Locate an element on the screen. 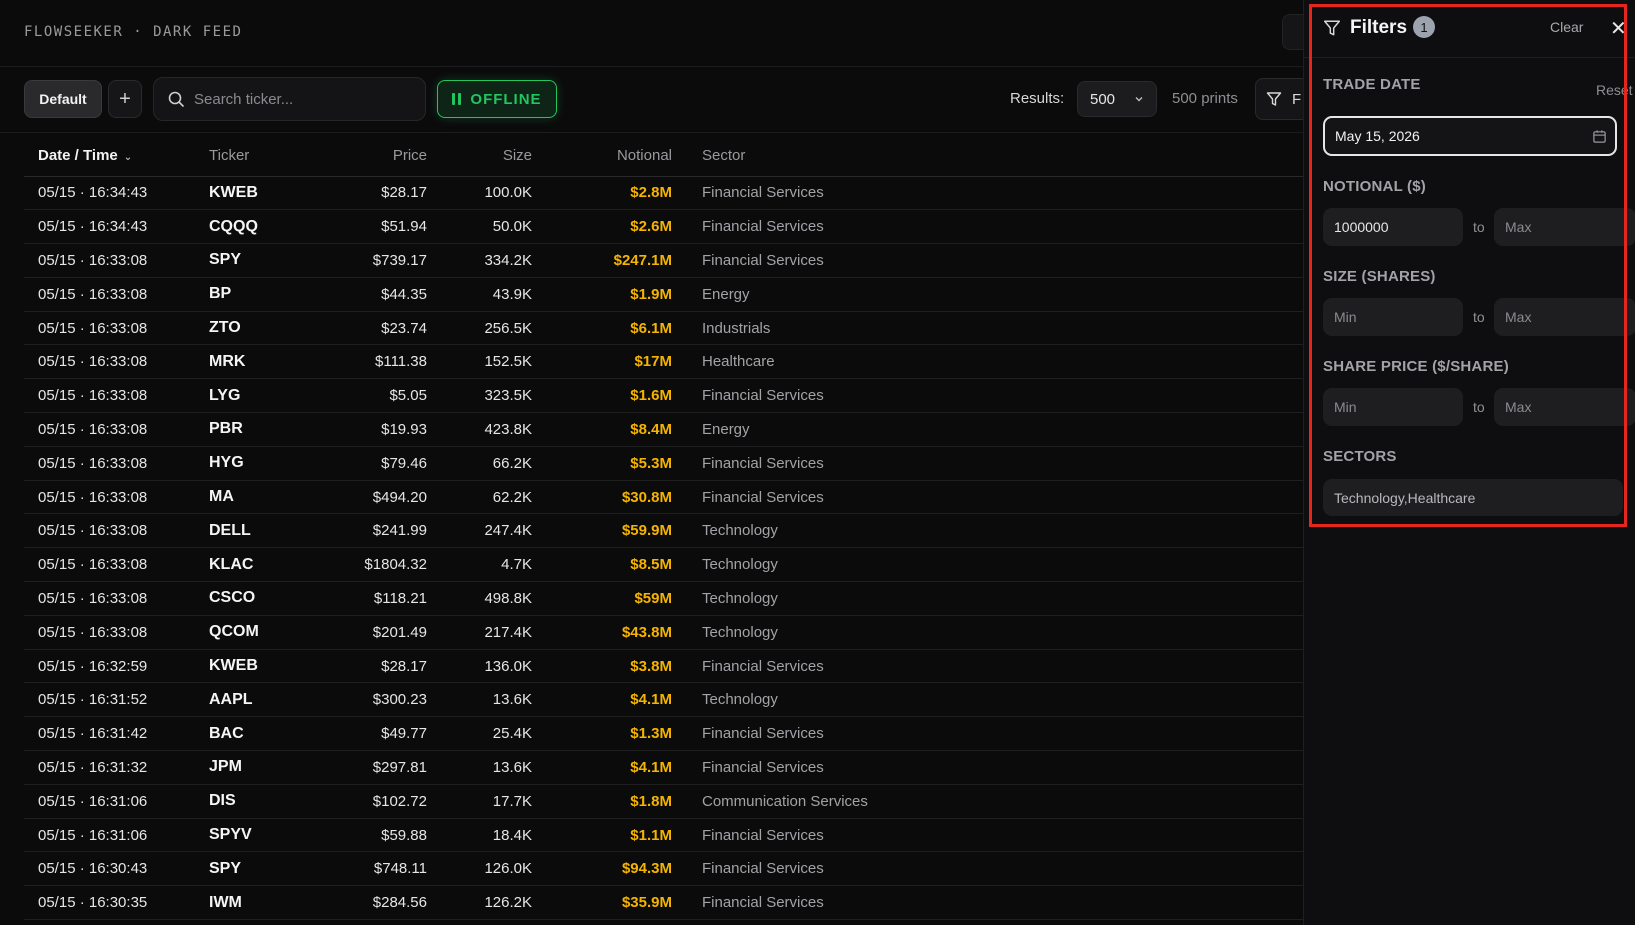 The width and height of the screenshot is (1635, 925). column-header-size: Size is located at coordinates (479, 156).